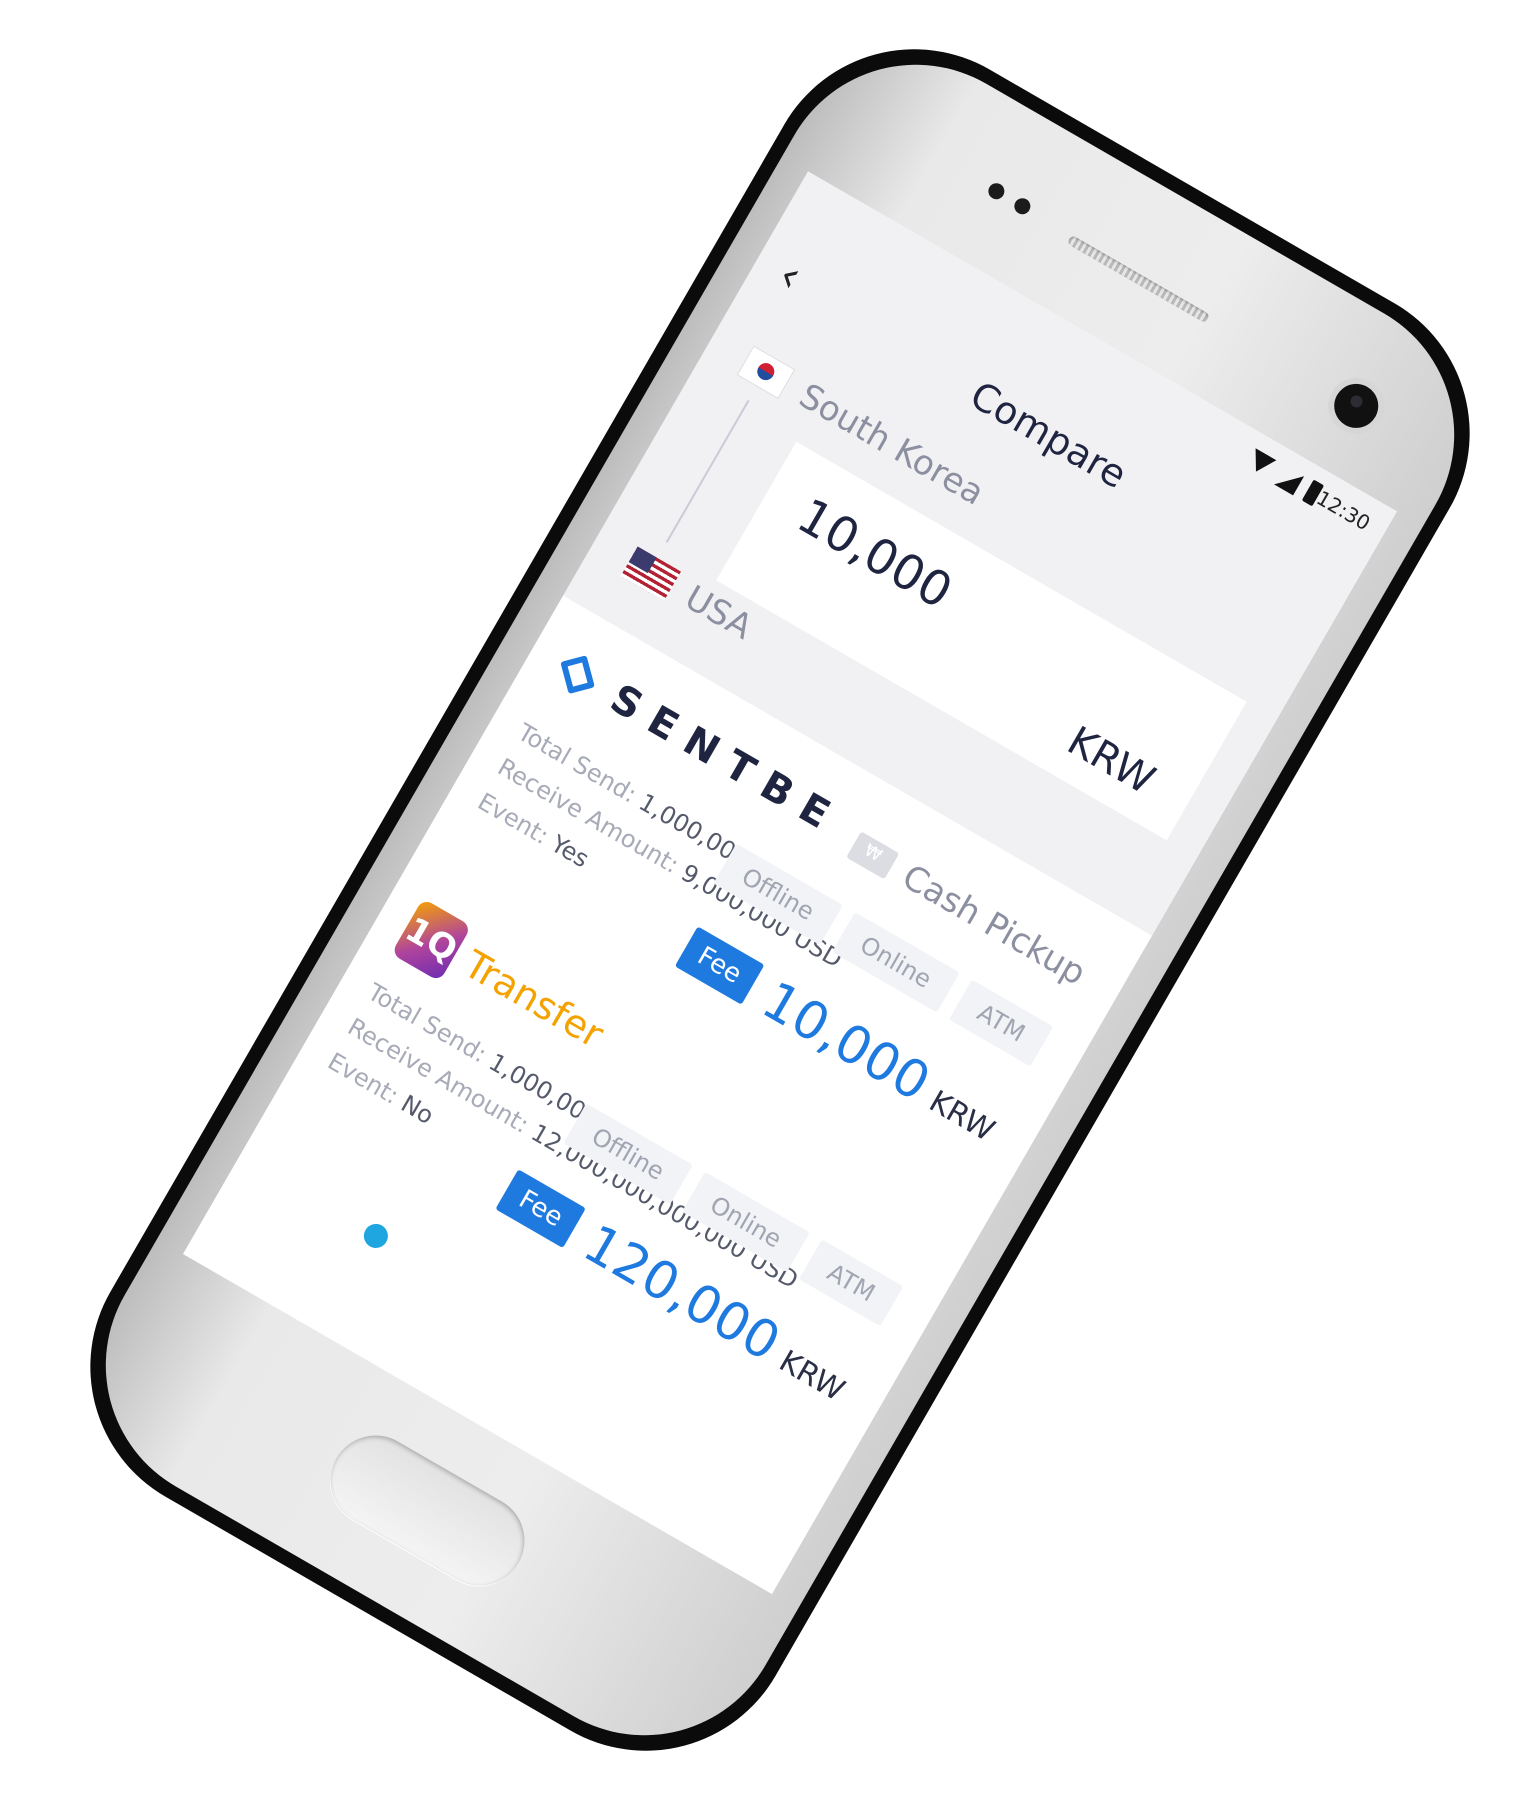 The width and height of the screenshot is (1519, 1794). What do you see at coordinates (707, 471) in the screenshot?
I see `route-line` at bounding box center [707, 471].